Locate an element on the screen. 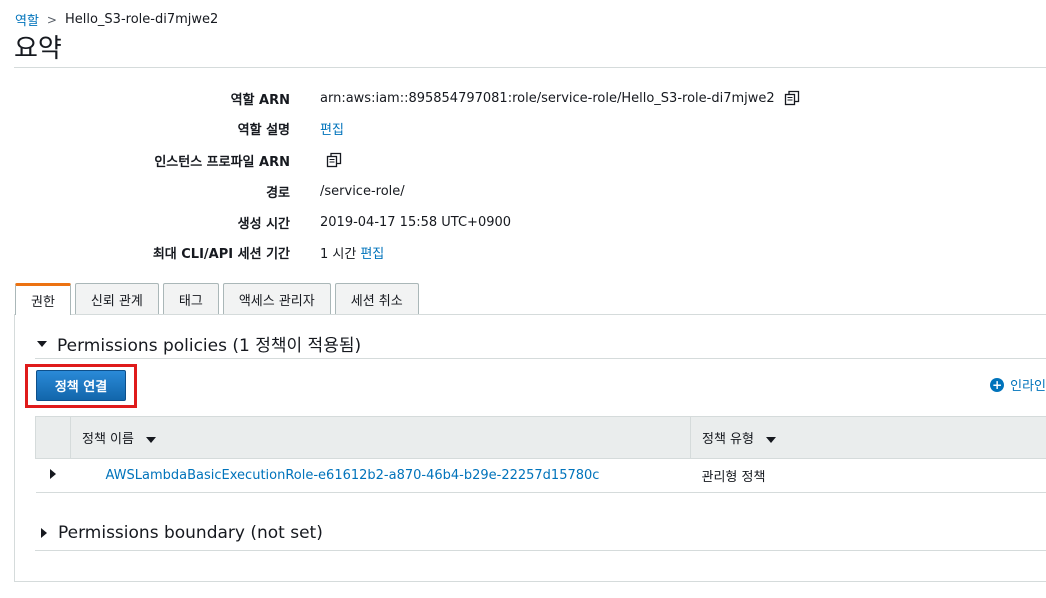 This screenshot has height=598, width=1046. summary-value: 편집 is located at coordinates (332, 128).